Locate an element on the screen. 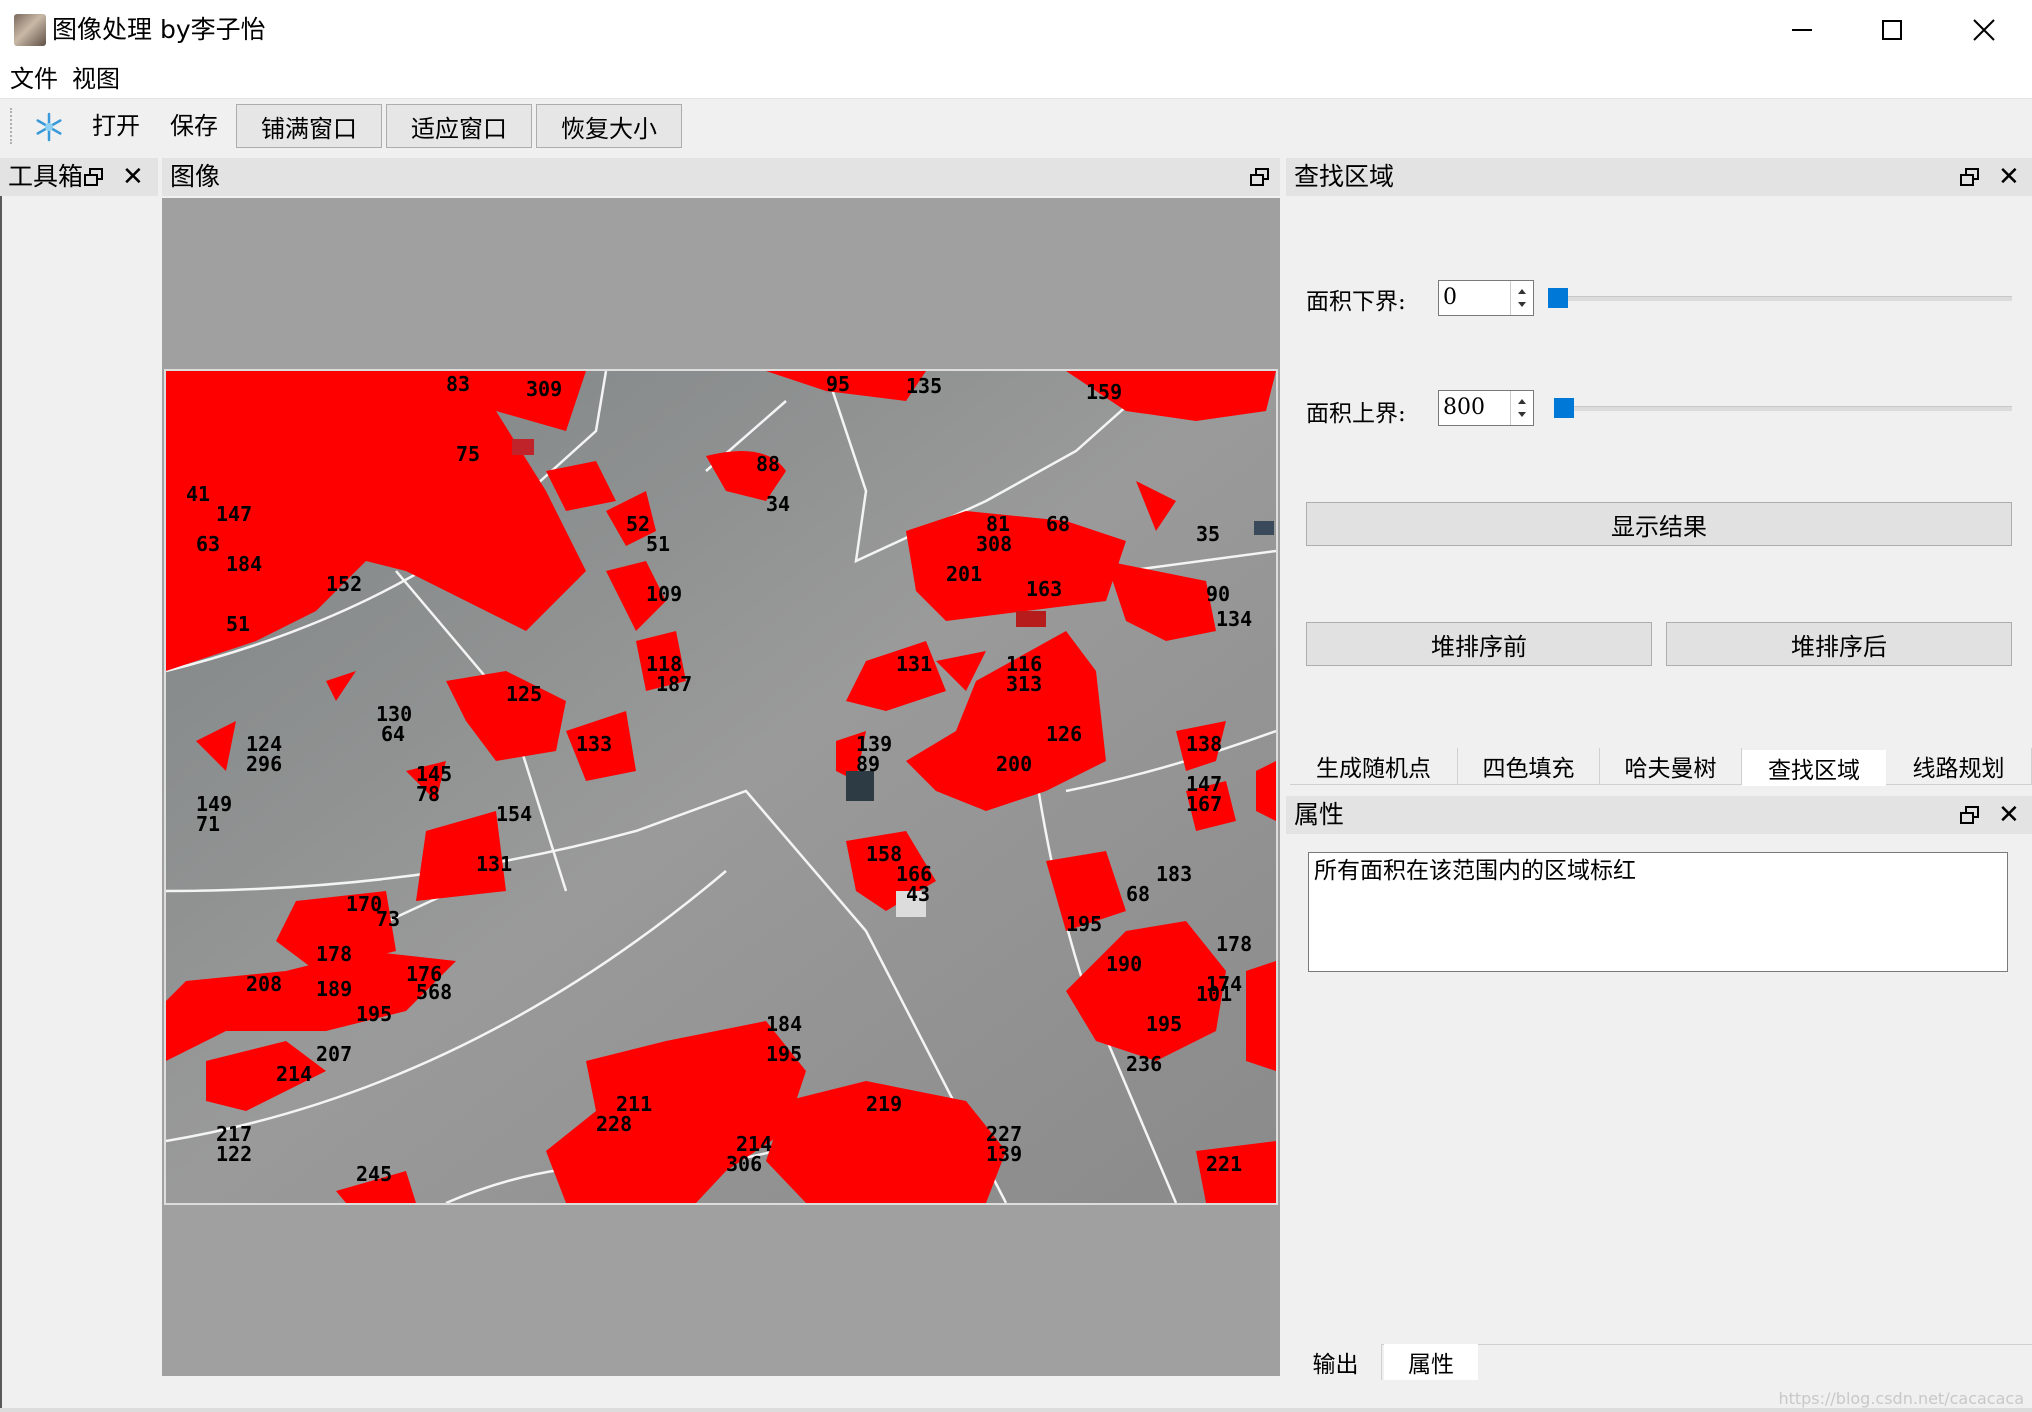  svg-text: 101 is located at coordinates (1214, 994).